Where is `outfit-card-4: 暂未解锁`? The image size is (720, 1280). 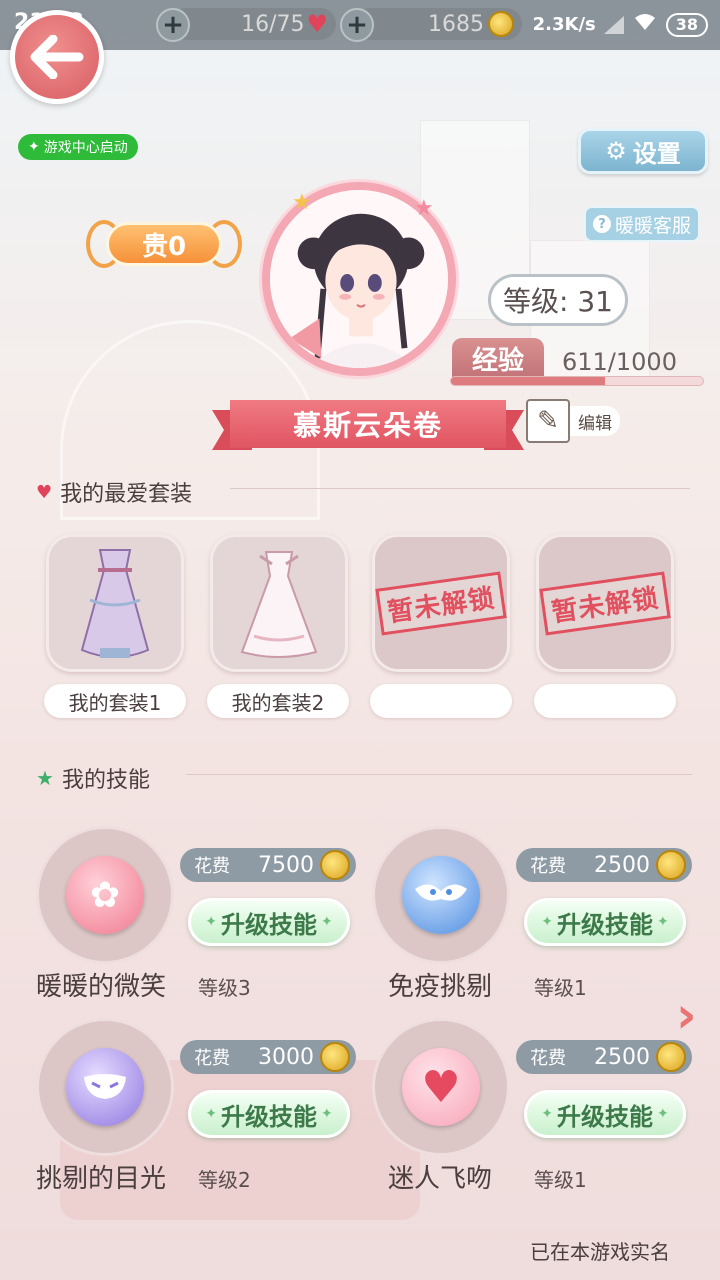
outfit-card-4: 暂未解锁 is located at coordinates (605, 603).